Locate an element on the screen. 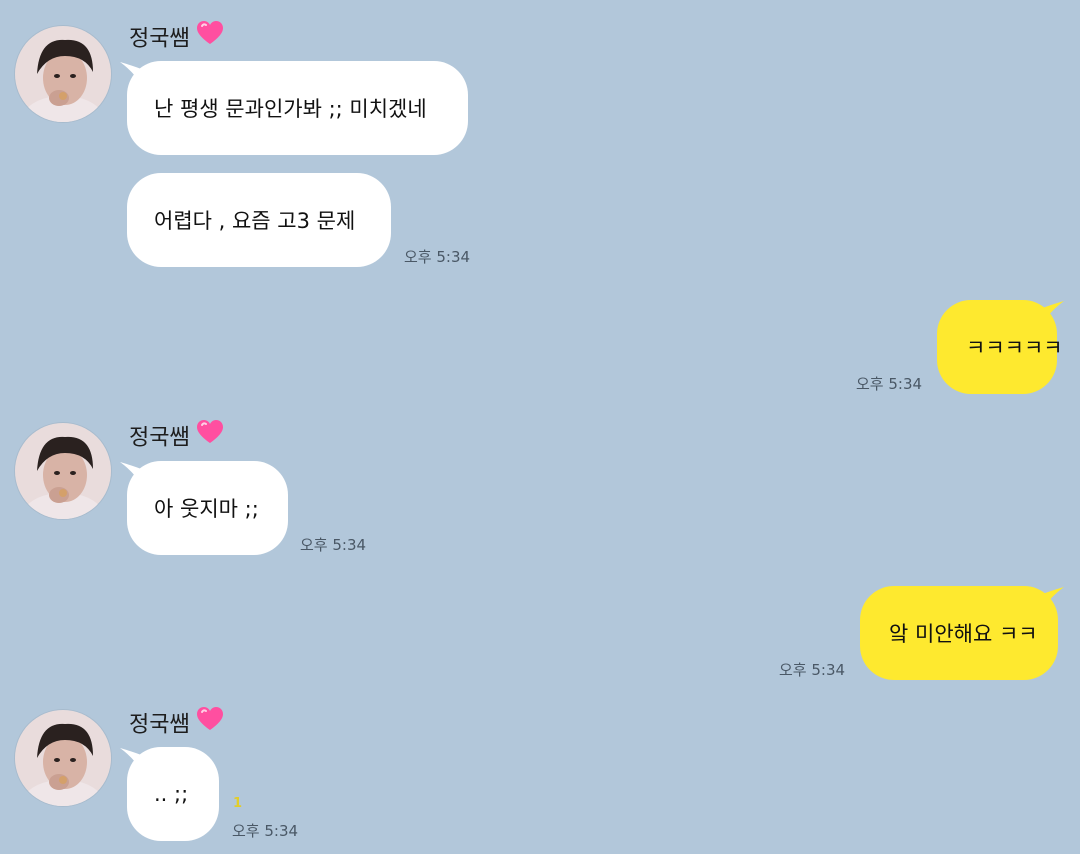  message-text: .. ;; is located at coordinates (171, 794).